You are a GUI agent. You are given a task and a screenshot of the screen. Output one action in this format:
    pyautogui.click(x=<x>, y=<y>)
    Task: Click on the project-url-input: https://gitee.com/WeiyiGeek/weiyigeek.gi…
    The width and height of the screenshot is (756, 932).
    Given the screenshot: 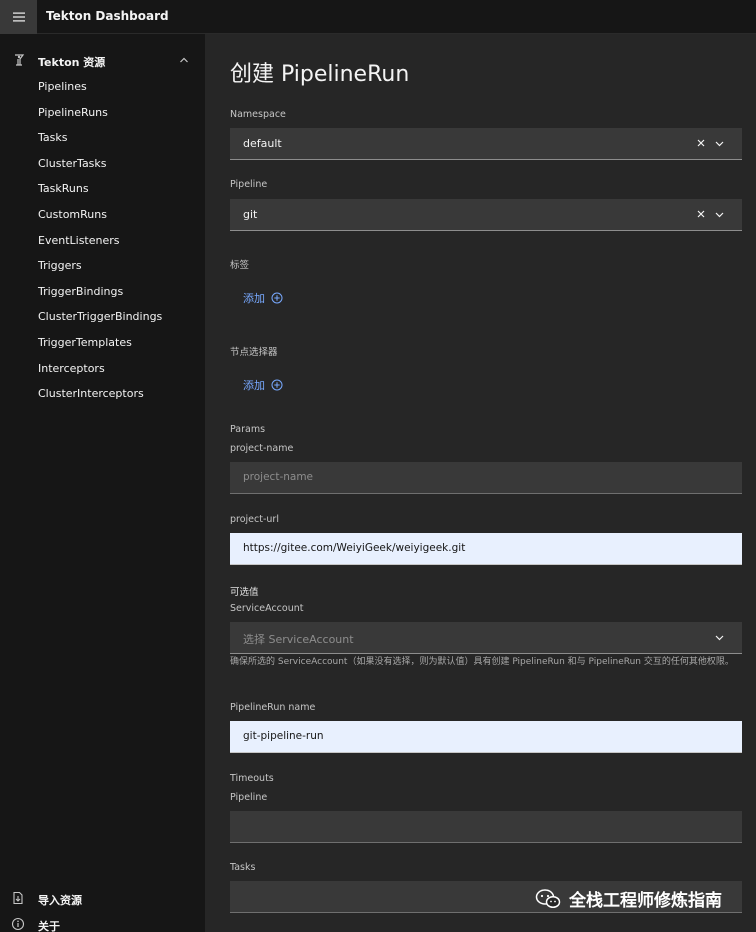 What is the action you would take?
    pyautogui.click(x=486, y=549)
    